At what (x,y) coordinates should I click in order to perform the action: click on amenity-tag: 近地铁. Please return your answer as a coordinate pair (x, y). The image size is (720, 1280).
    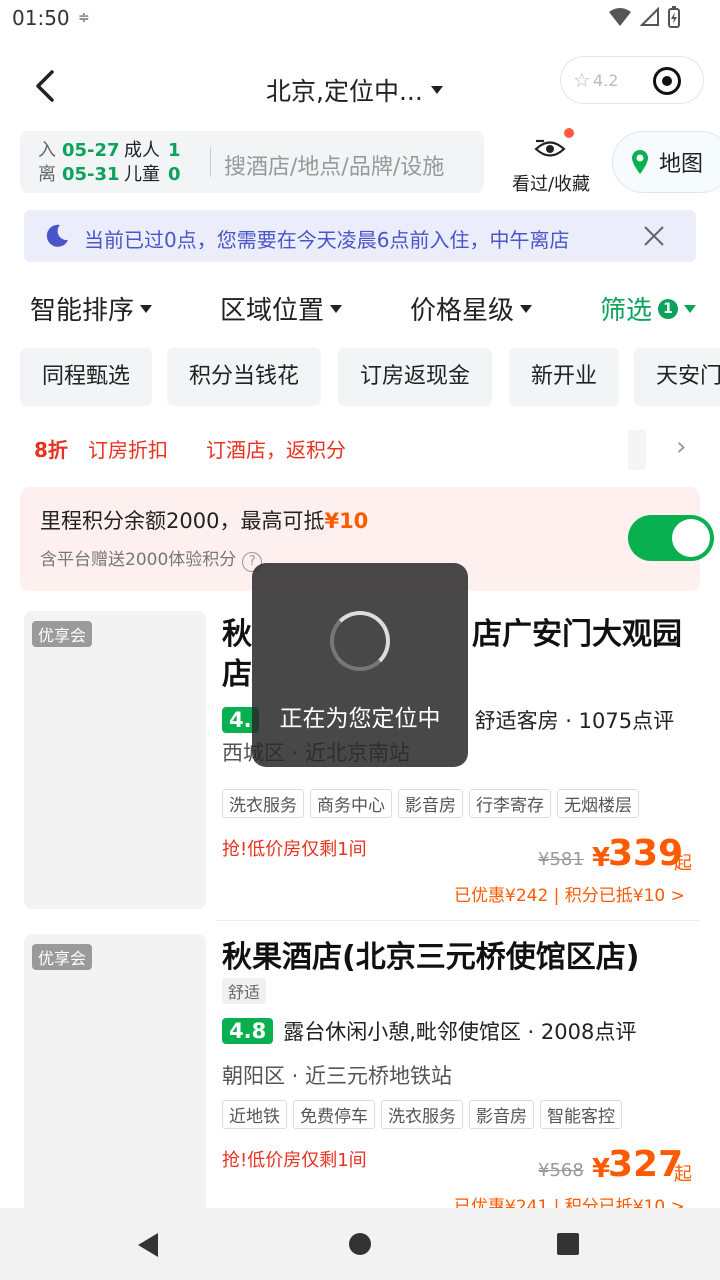
    Looking at the image, I should click on (254, 1114).